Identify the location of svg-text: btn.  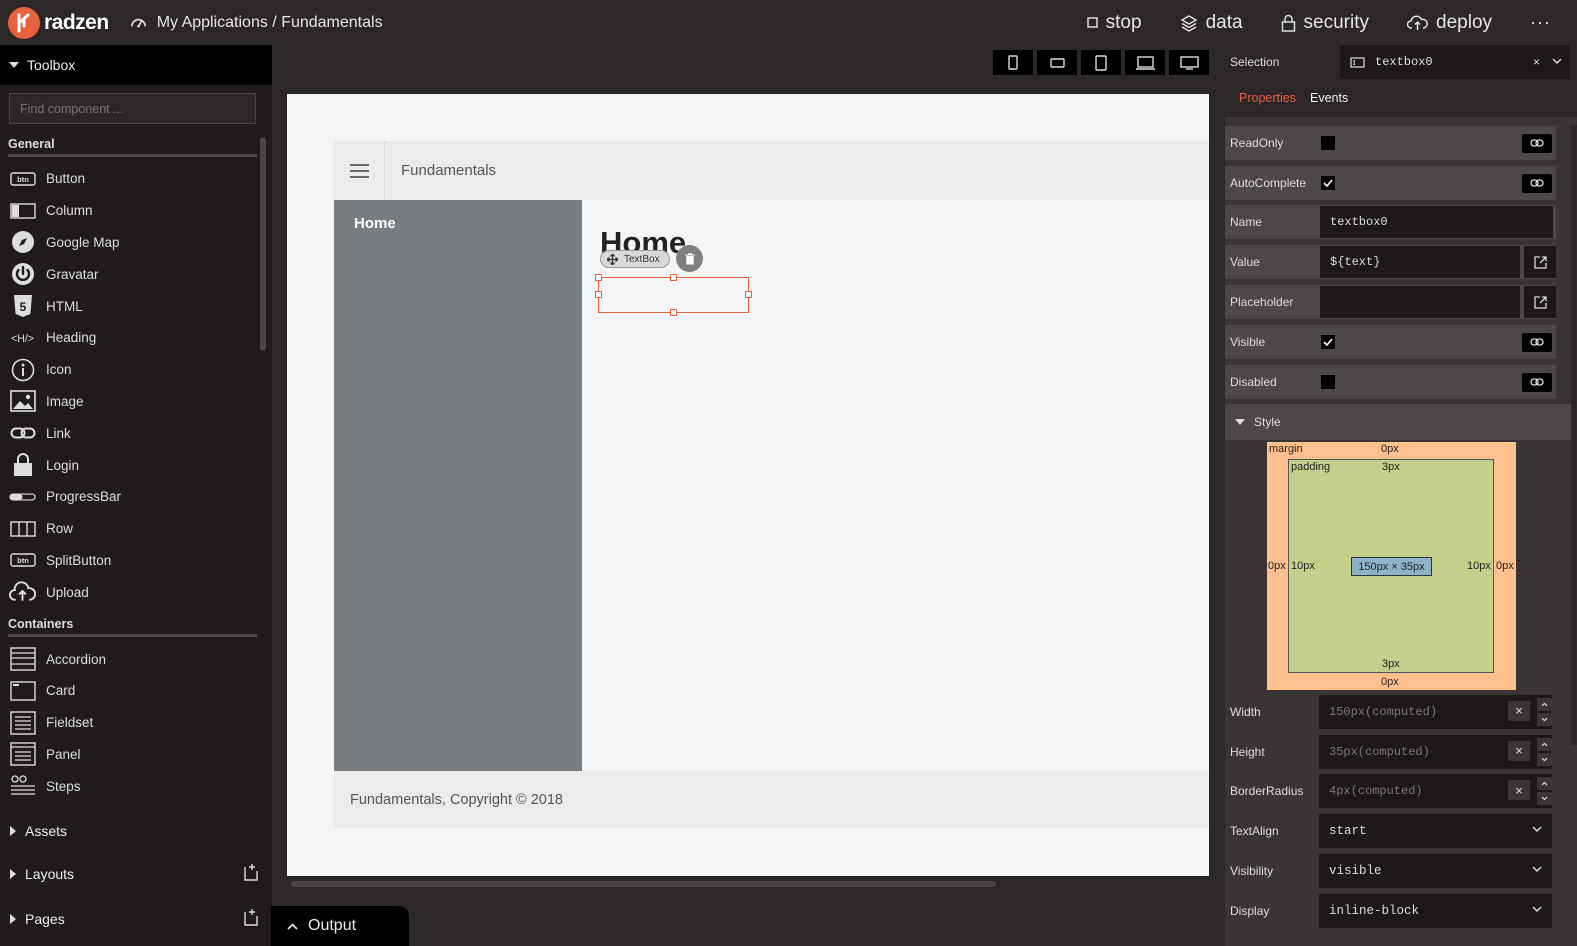
(23, 560).